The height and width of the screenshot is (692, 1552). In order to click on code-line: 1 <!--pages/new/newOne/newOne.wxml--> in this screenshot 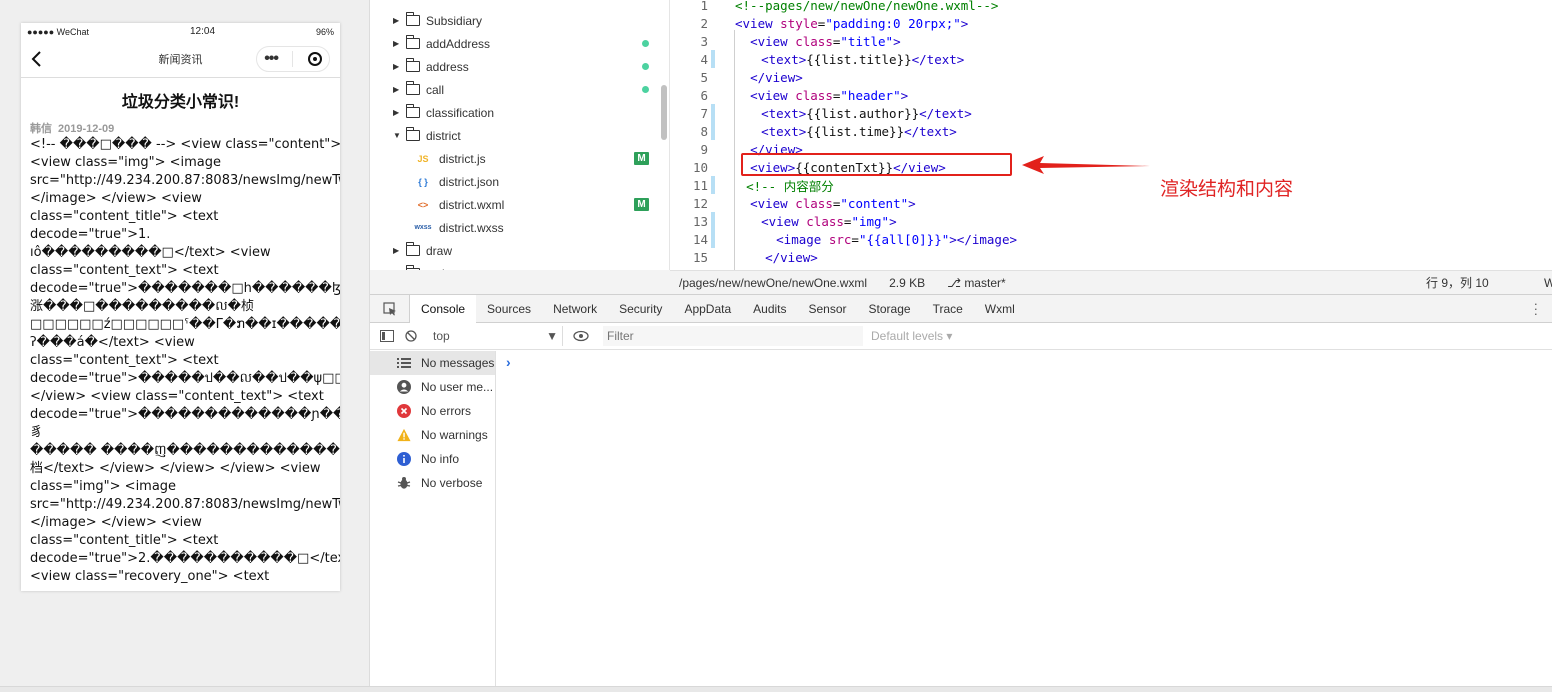, I will do `click(1111, 7)`.